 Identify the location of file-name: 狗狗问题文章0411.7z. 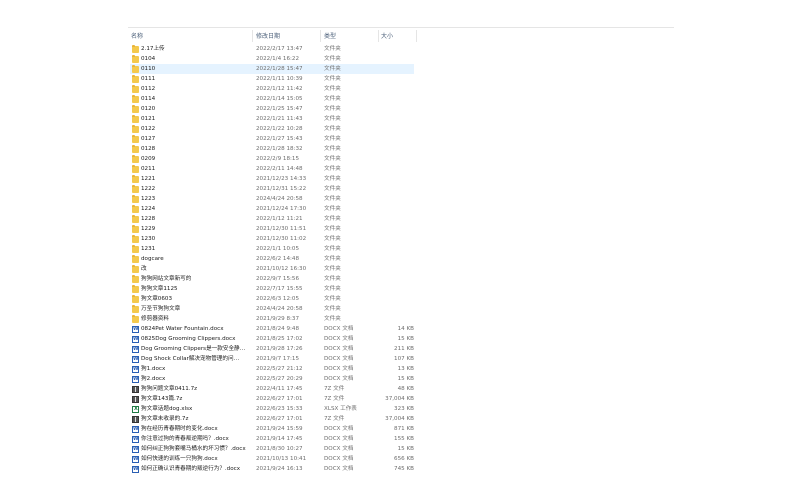
(169, 389).